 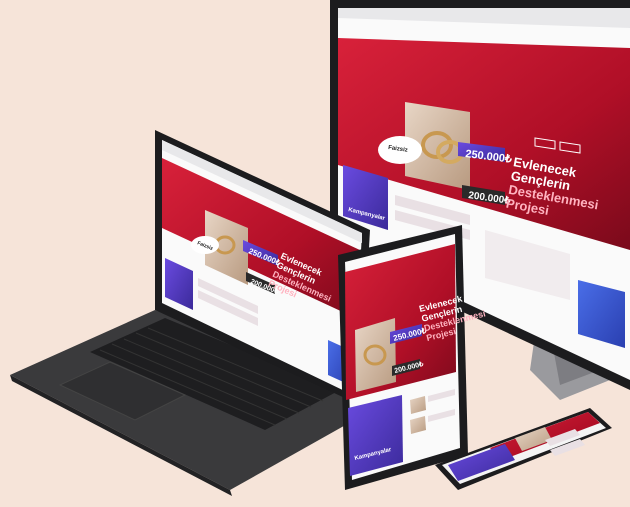 I want to click on tablet-card-purple, so click(x=375, y=435).